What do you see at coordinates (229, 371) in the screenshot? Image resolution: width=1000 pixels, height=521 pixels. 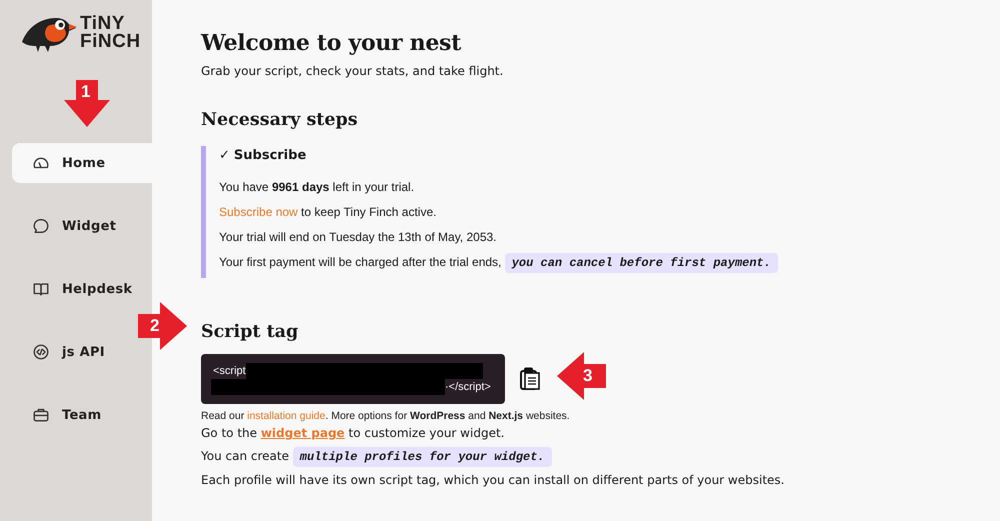 I see `code-text: <script` at bounding box center [229, 371].